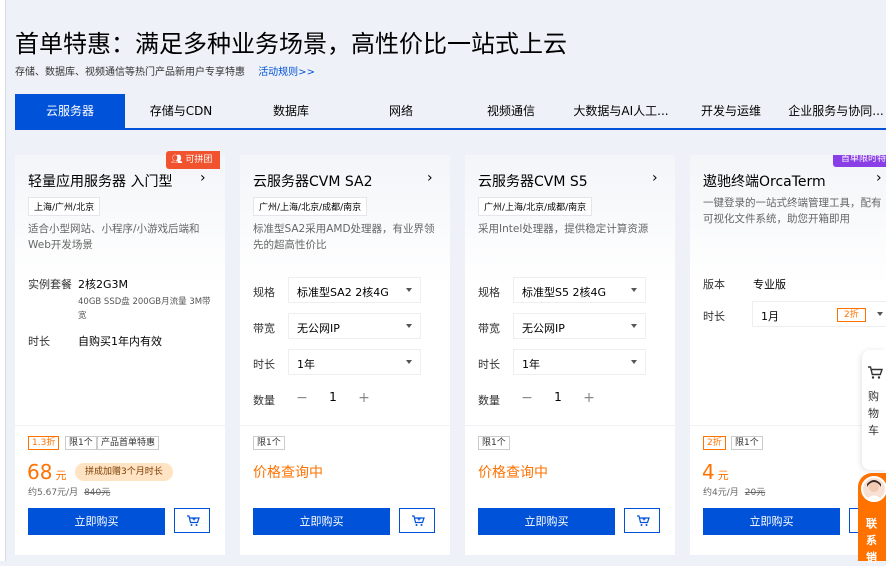  Describe the element at coordinates (114, 237) in the screenshot. I see `product-description: 适合小型网站、小程序/小游戏后端和Web开发场景` at that location.